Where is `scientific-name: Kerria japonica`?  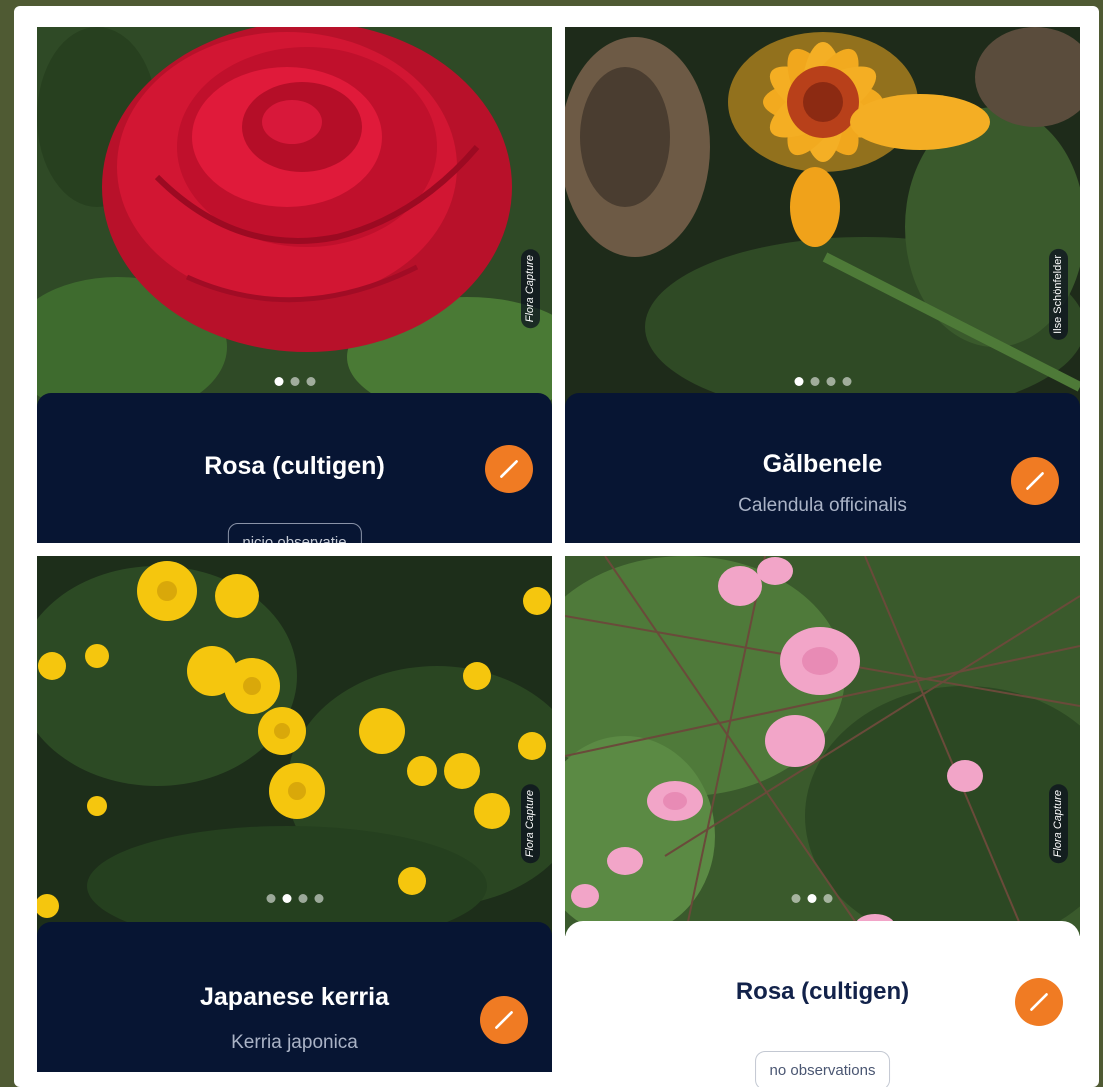
scientific-name: Kerria japonica is located at coordinates (294, 1042).